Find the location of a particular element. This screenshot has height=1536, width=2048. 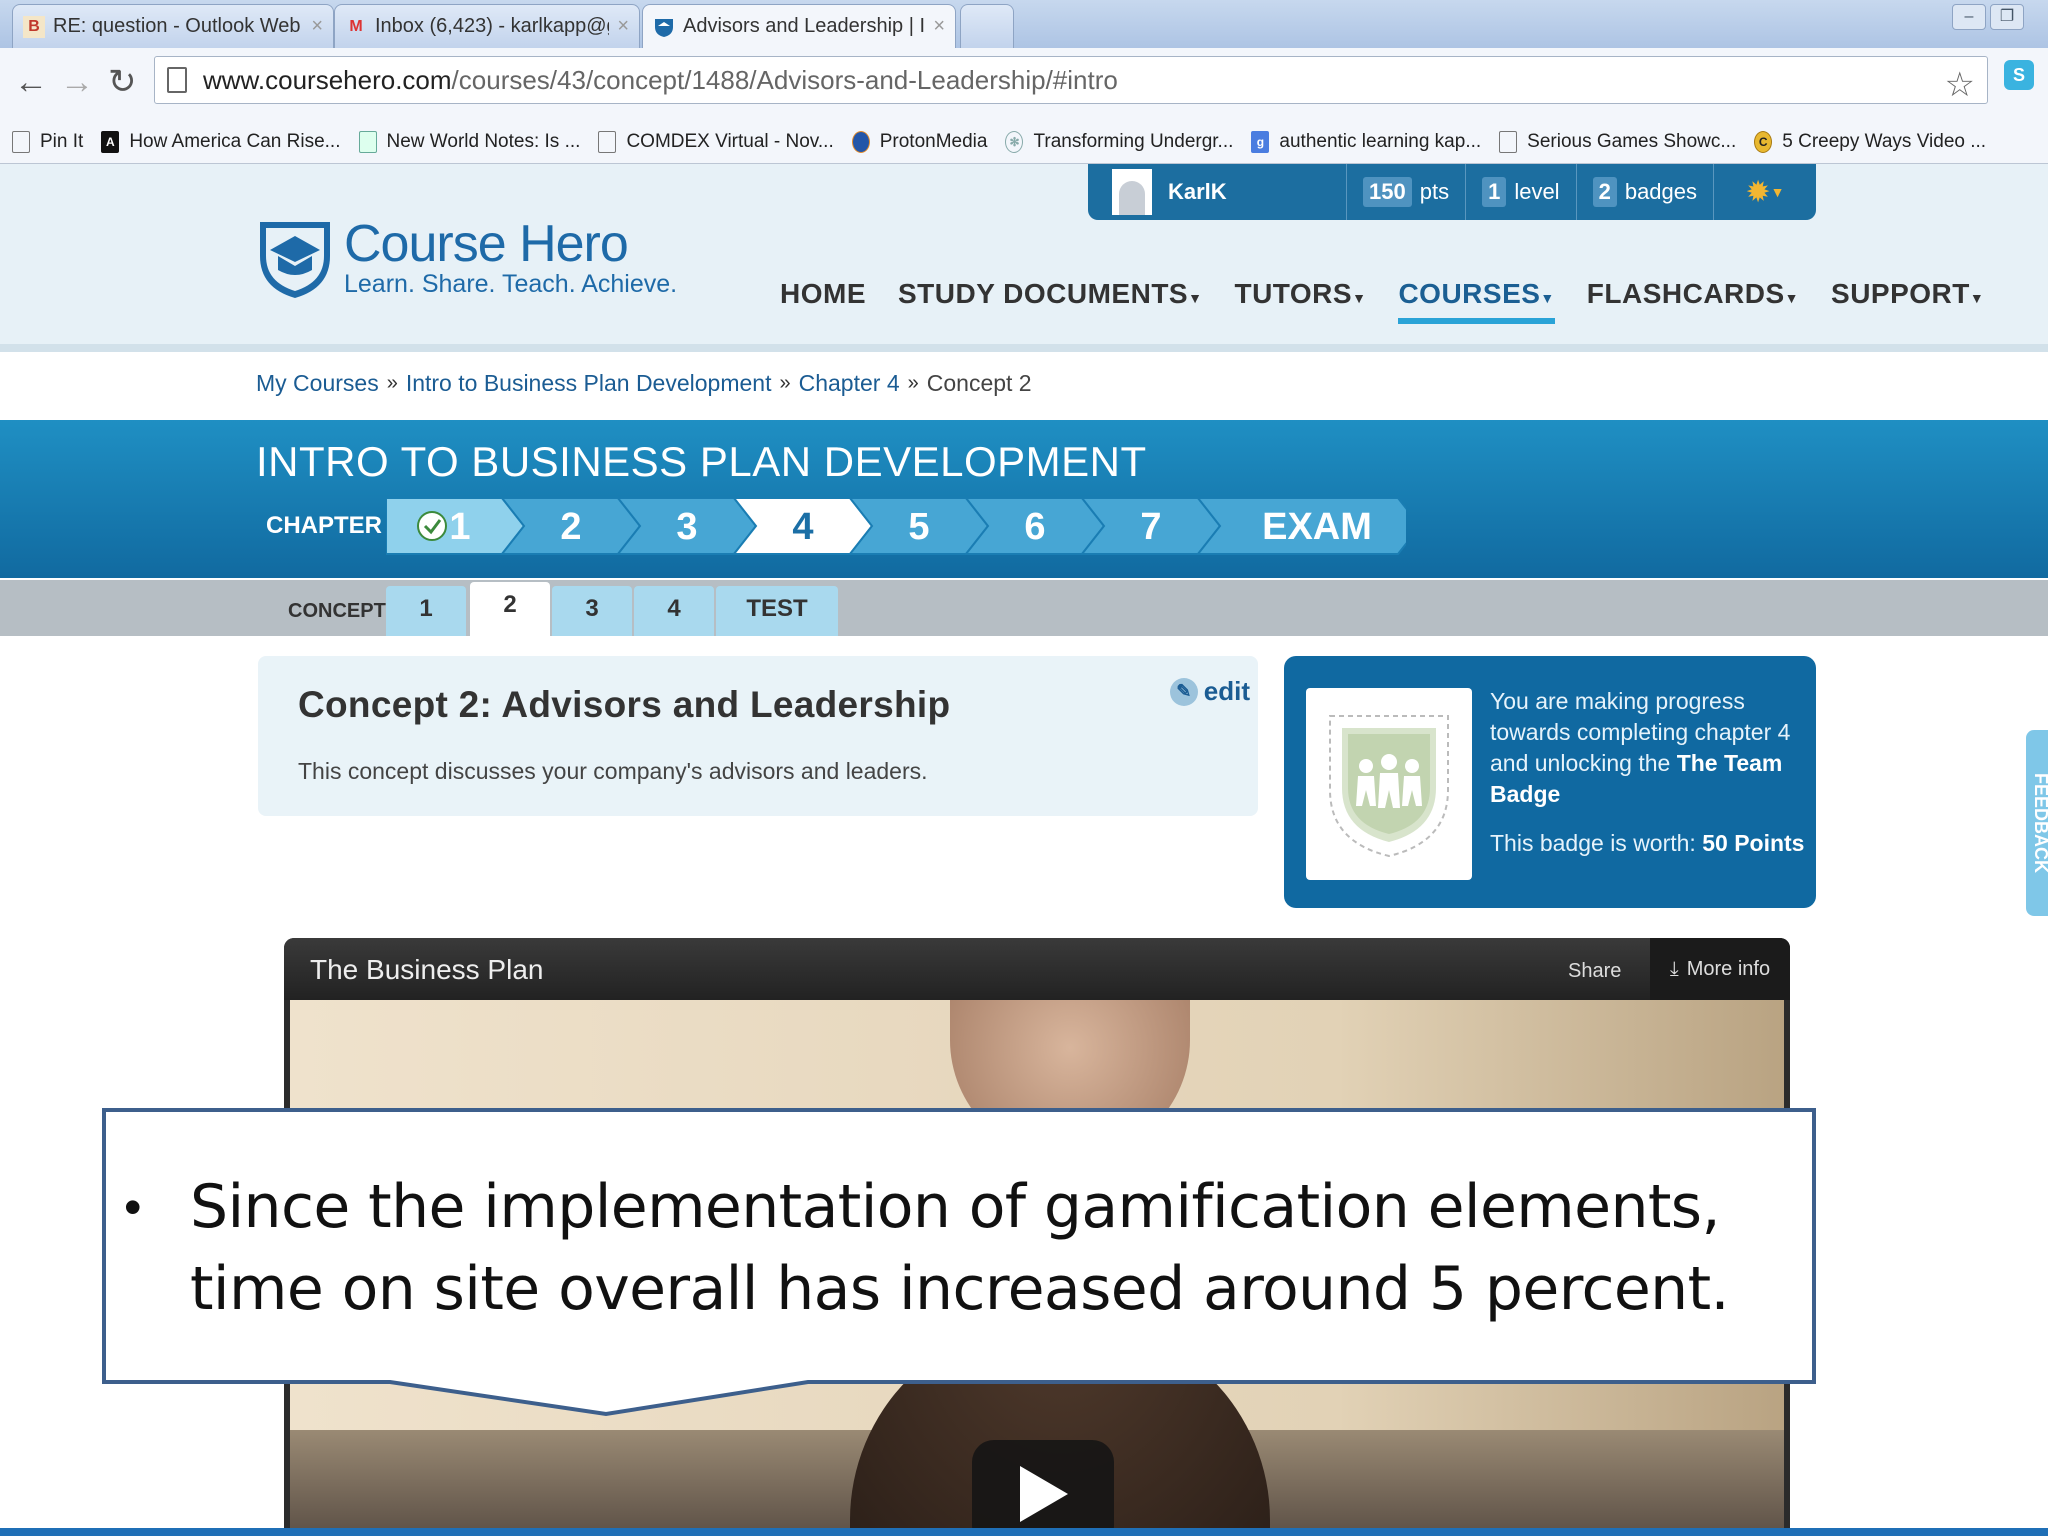

avatar is located at coordinates (1132, 192).